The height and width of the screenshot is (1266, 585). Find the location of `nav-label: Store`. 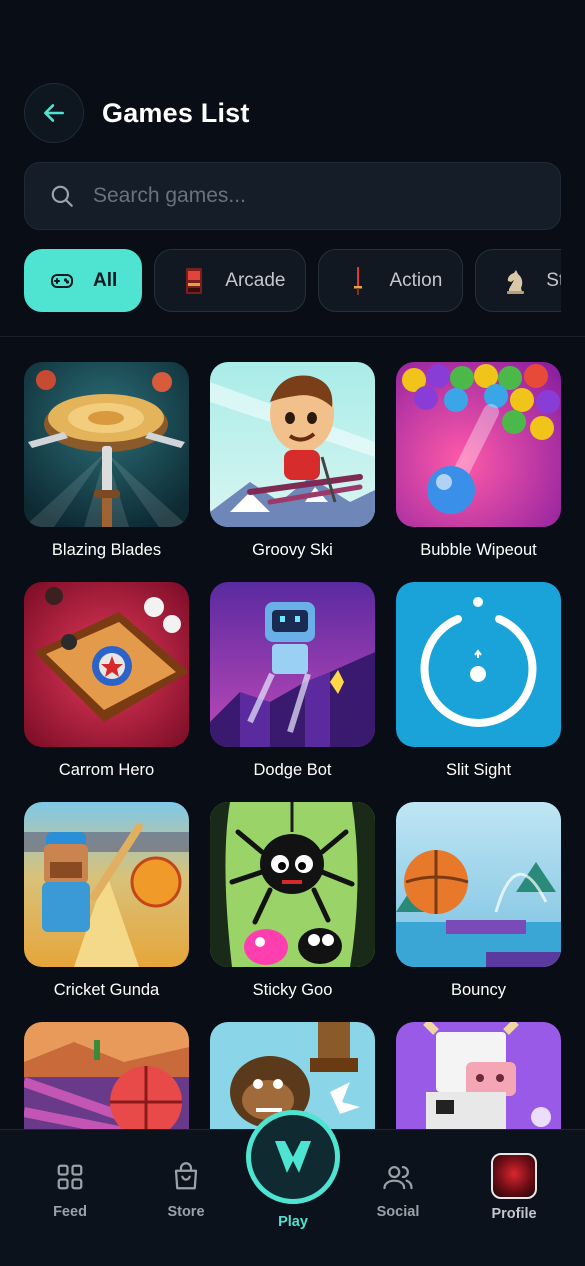

nav-label: Store is located at coordinates (186, 1212).